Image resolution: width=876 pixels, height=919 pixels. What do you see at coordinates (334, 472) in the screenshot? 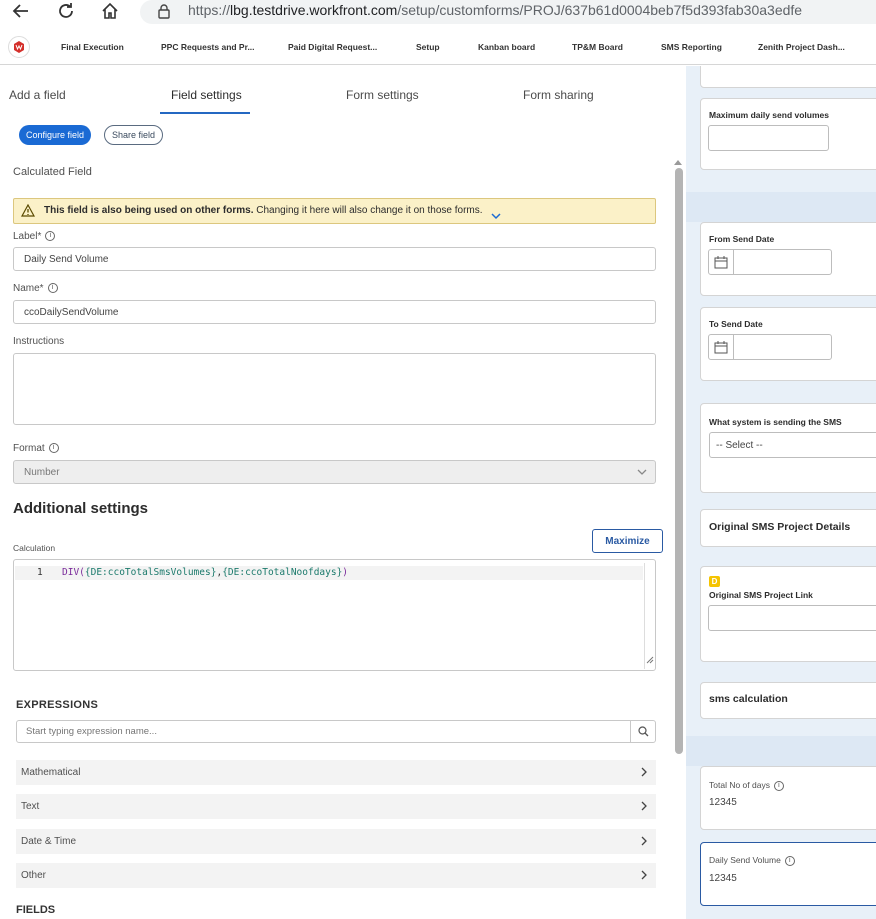
I see `format-select: Number` at bounding box center [334, 472].